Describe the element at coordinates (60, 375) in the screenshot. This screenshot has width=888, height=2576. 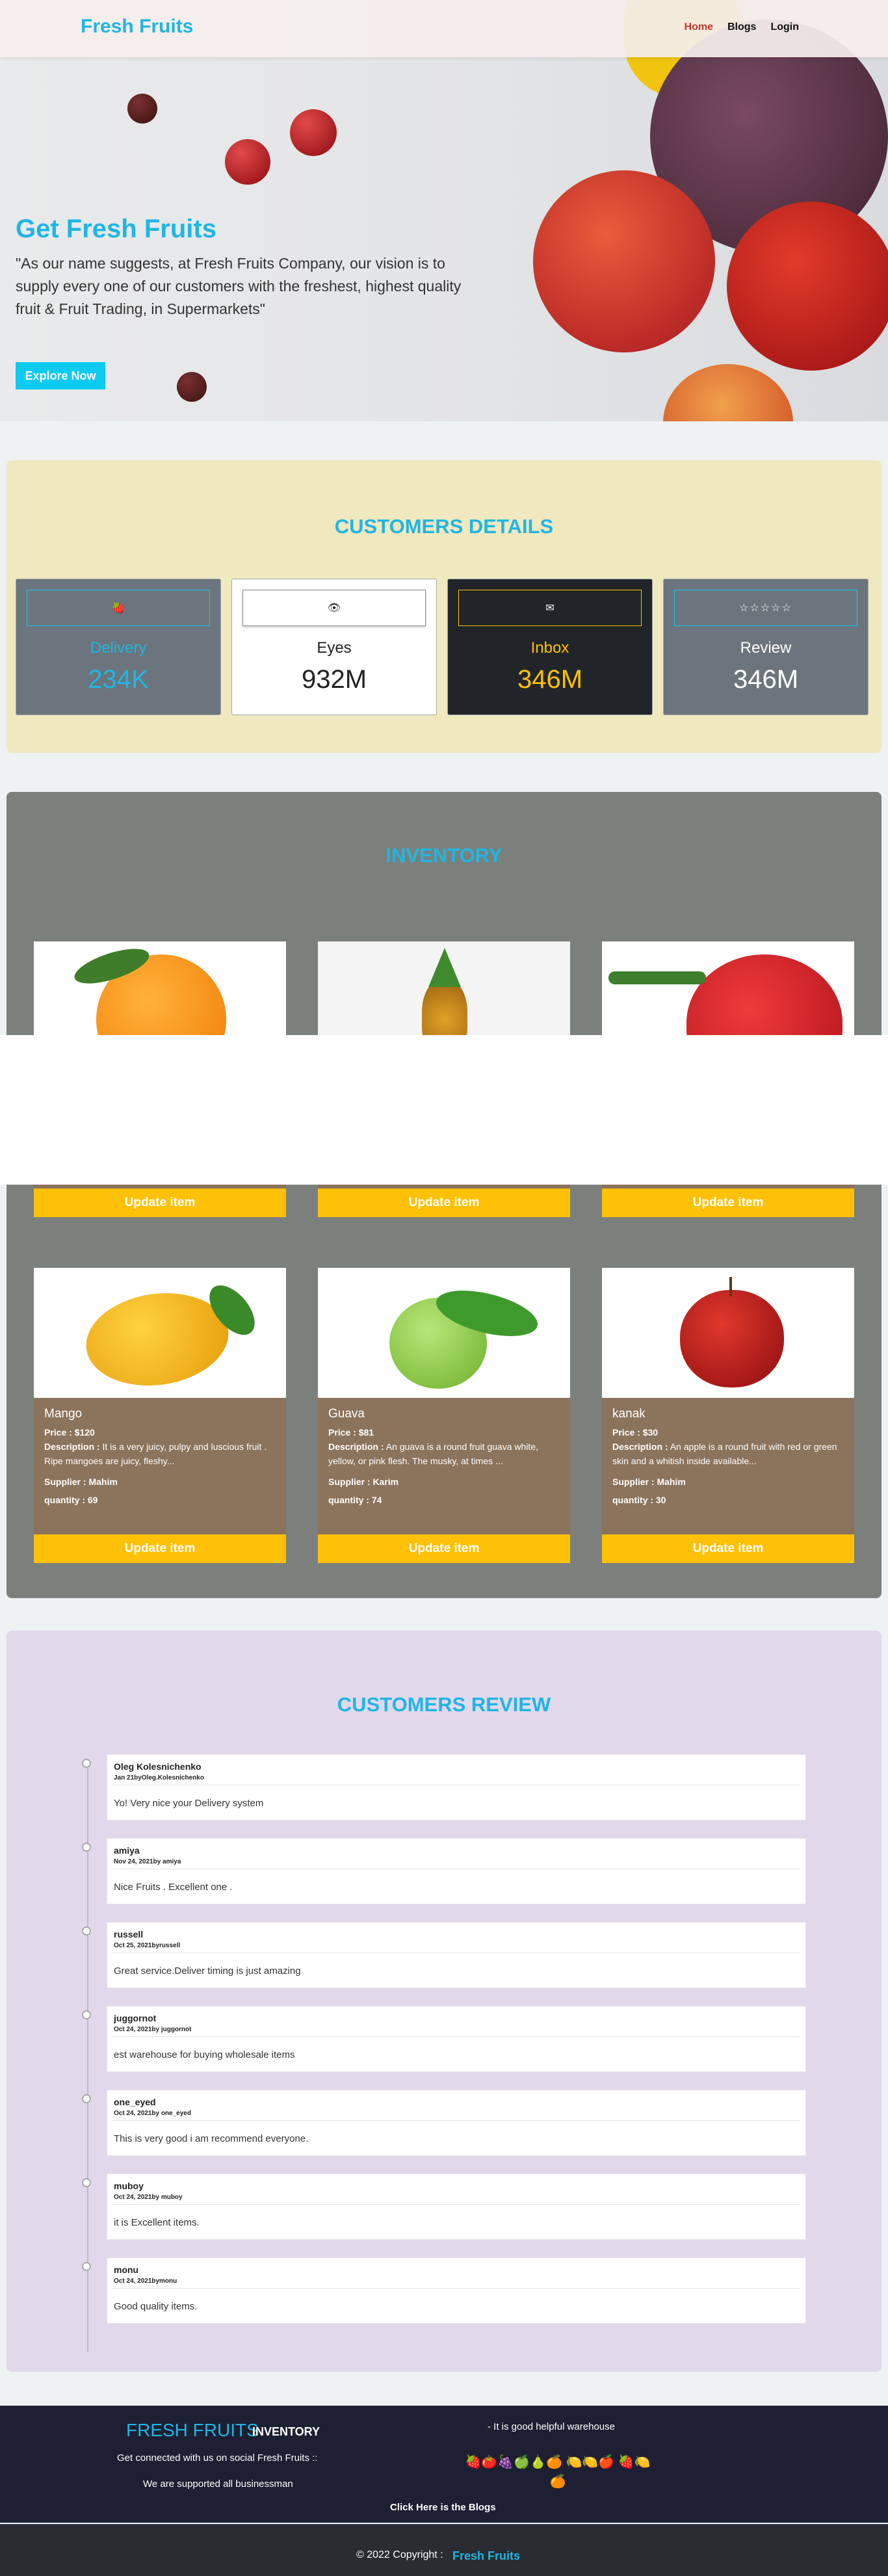
I see `explore-now-button: Explore Now` at that location.